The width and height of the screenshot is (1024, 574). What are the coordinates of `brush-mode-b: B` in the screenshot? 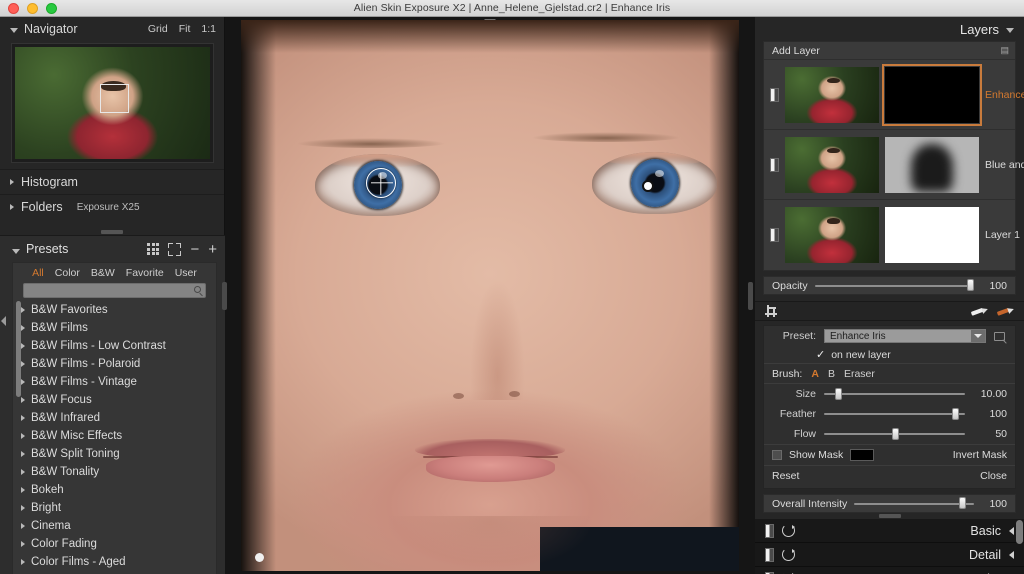 It's located at (831, 374).